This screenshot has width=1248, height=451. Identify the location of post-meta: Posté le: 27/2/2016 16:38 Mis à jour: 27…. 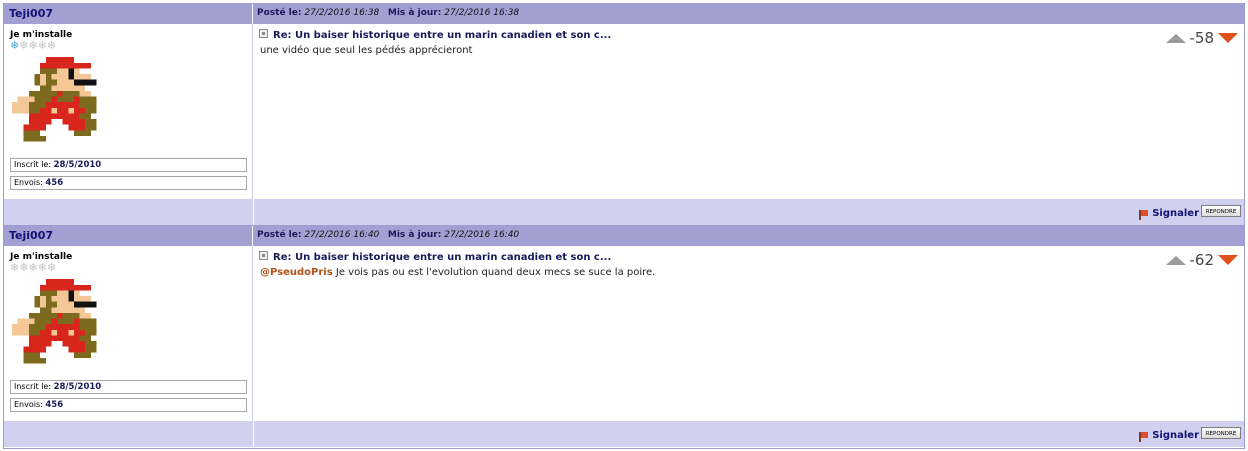
(386, 14).